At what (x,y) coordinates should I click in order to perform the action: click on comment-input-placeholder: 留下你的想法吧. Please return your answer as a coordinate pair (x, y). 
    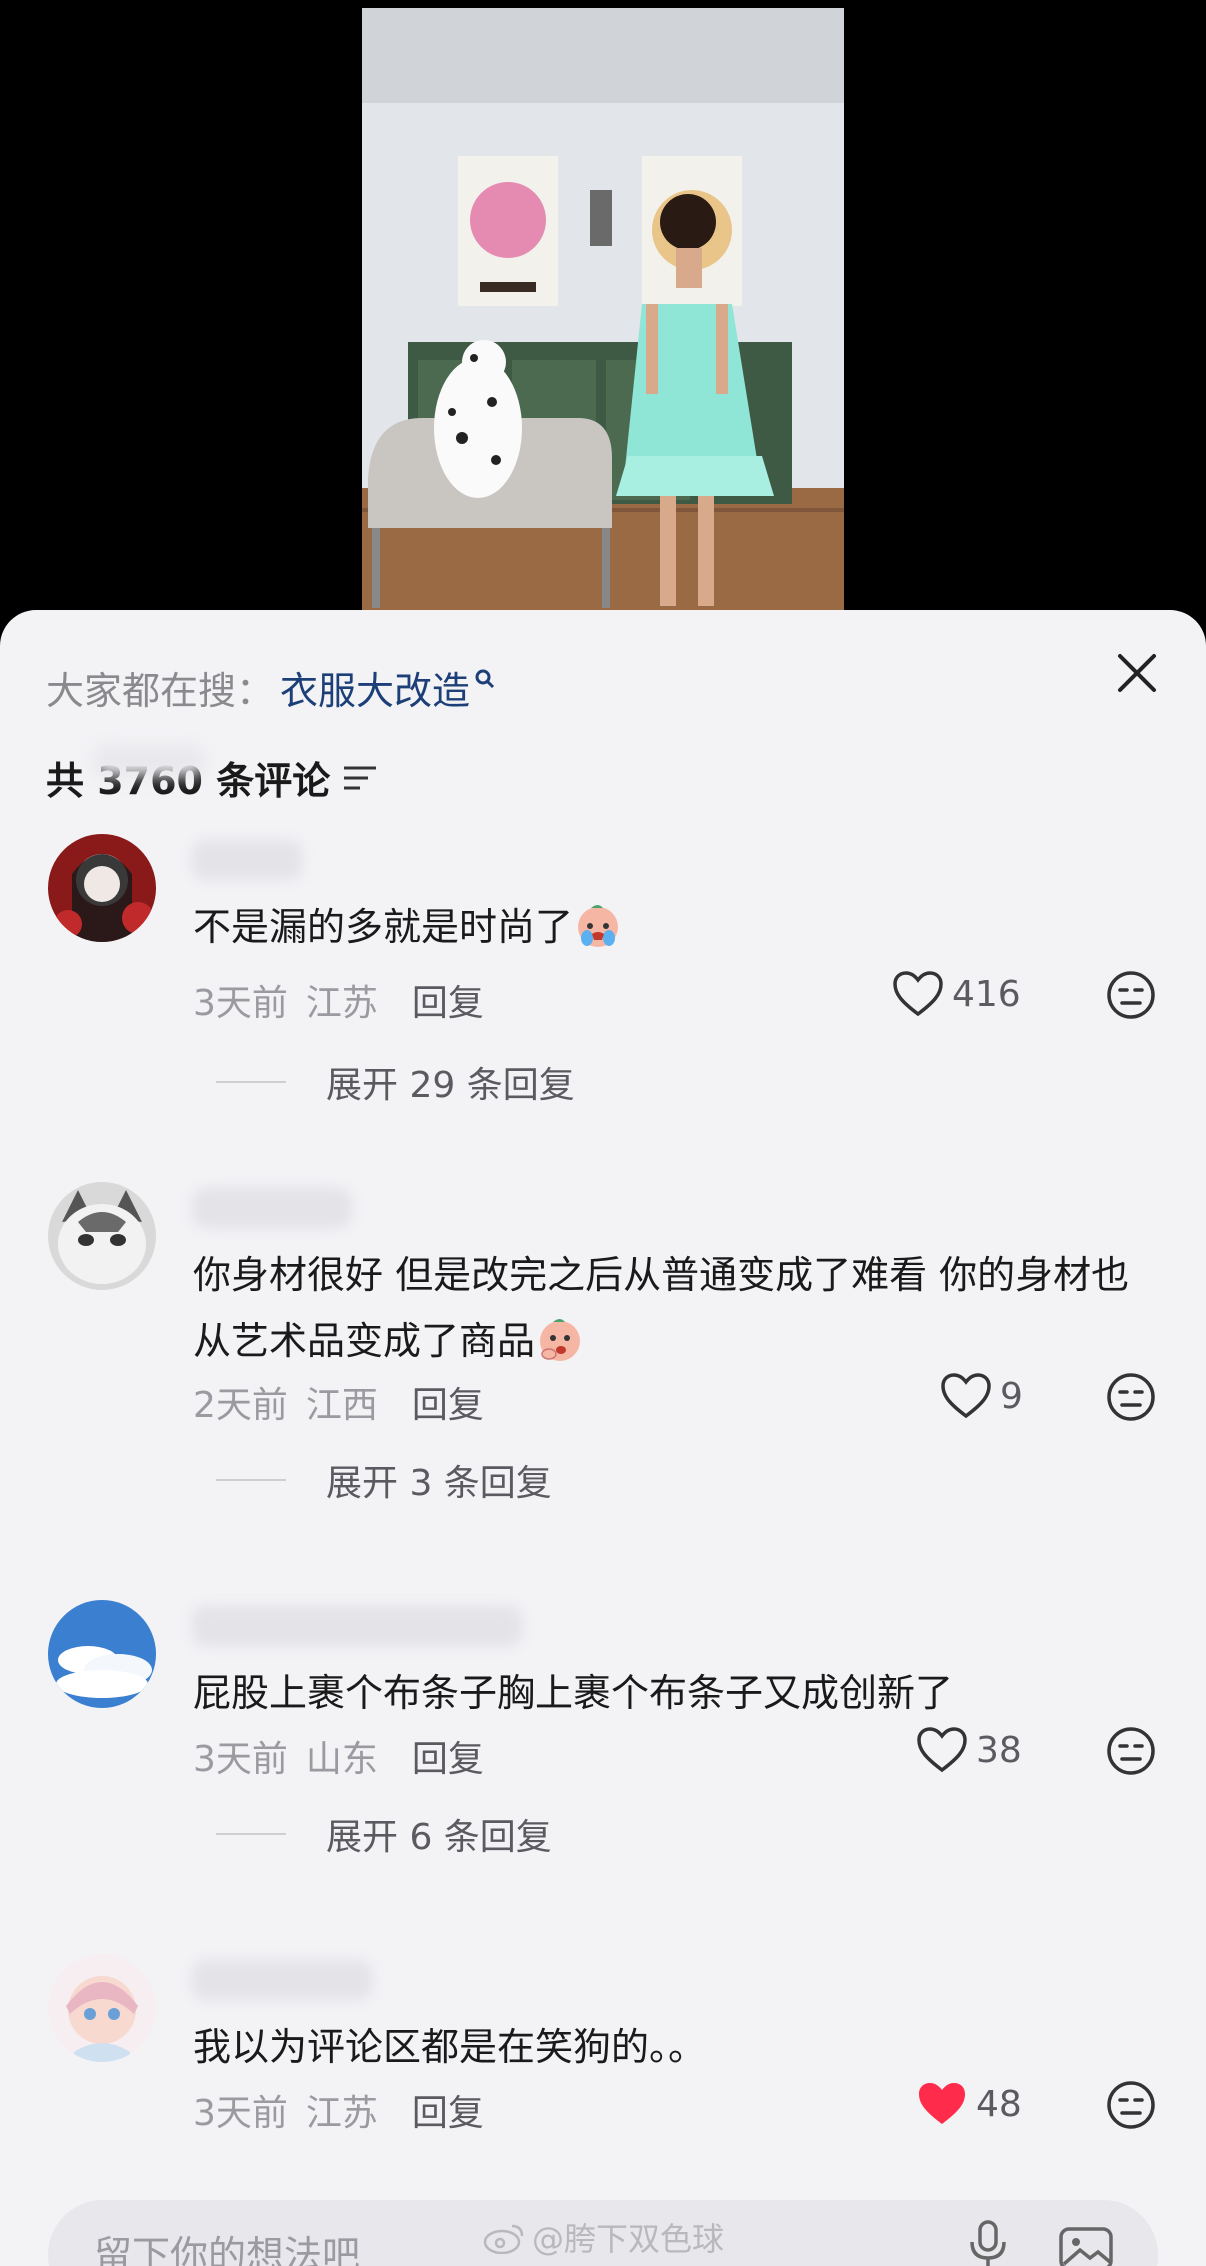
    Looking at the image, I should click on (227, 2249).